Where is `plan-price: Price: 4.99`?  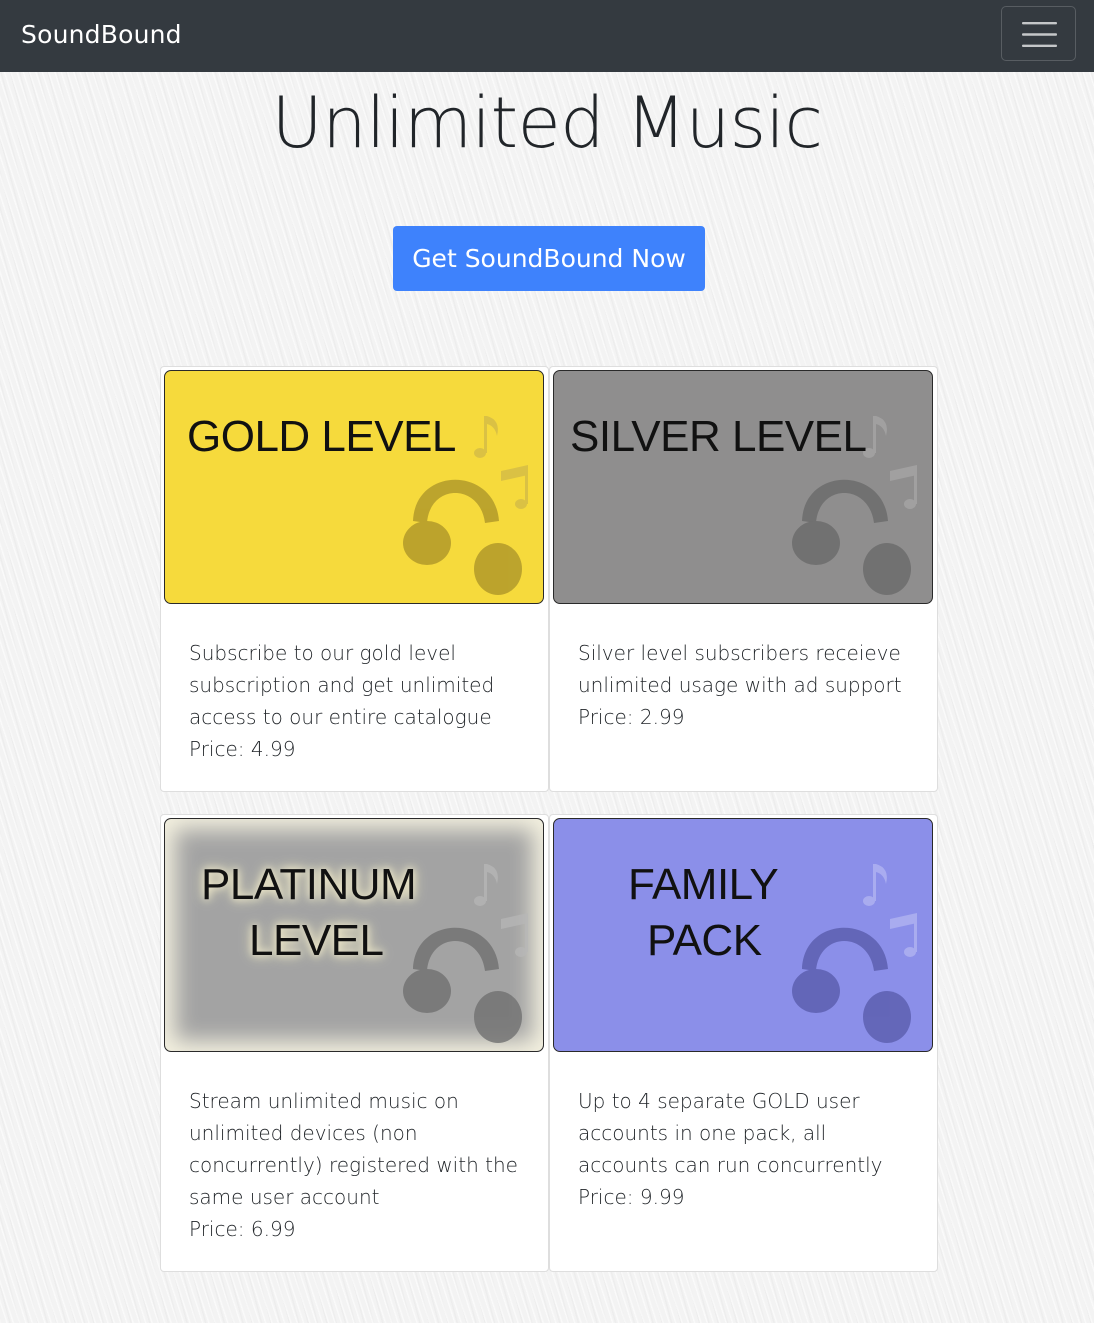
plan-price: Price: 4.99 is located at coordinates (242, 749).